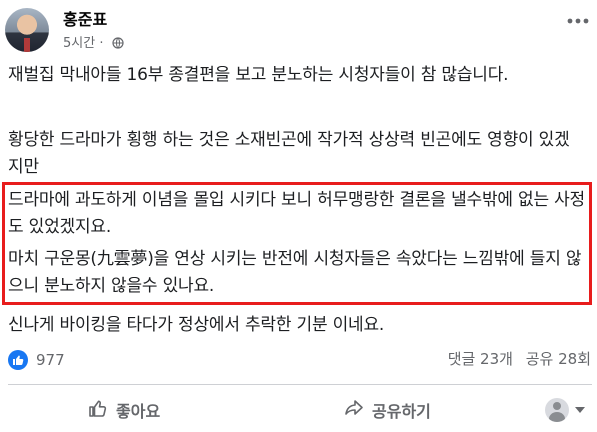 Image resolution: width=597 pixels, height=432 pixels. I want to click on reaction-count: 977, so click(50, 360).